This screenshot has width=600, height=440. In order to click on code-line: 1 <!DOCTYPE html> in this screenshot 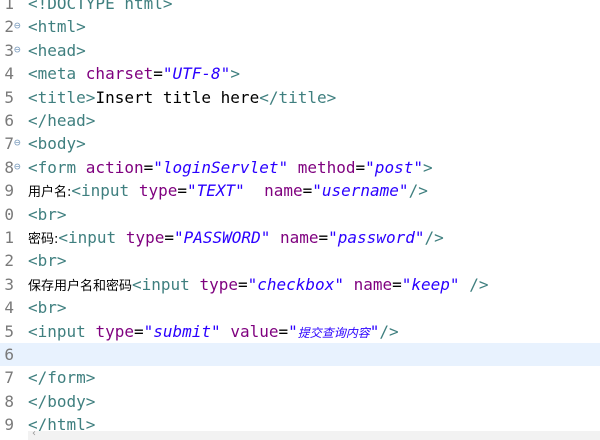, I will do `click(300, 7)`.